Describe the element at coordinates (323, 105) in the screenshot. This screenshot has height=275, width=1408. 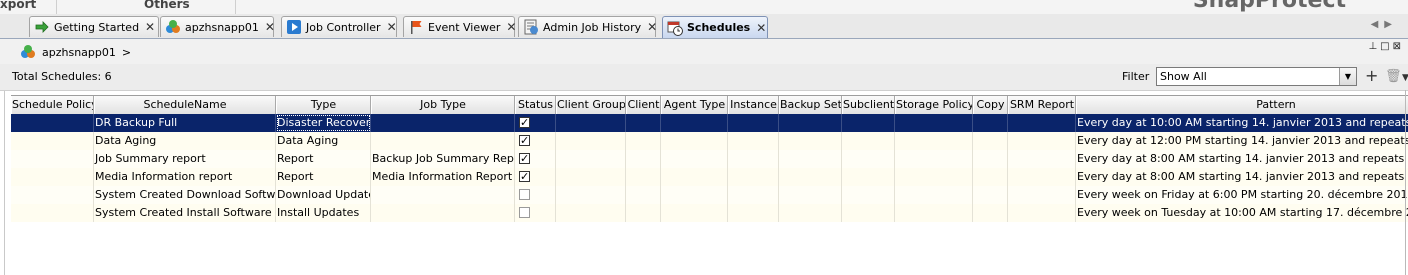
I see `column-header-type: Type` at that location.